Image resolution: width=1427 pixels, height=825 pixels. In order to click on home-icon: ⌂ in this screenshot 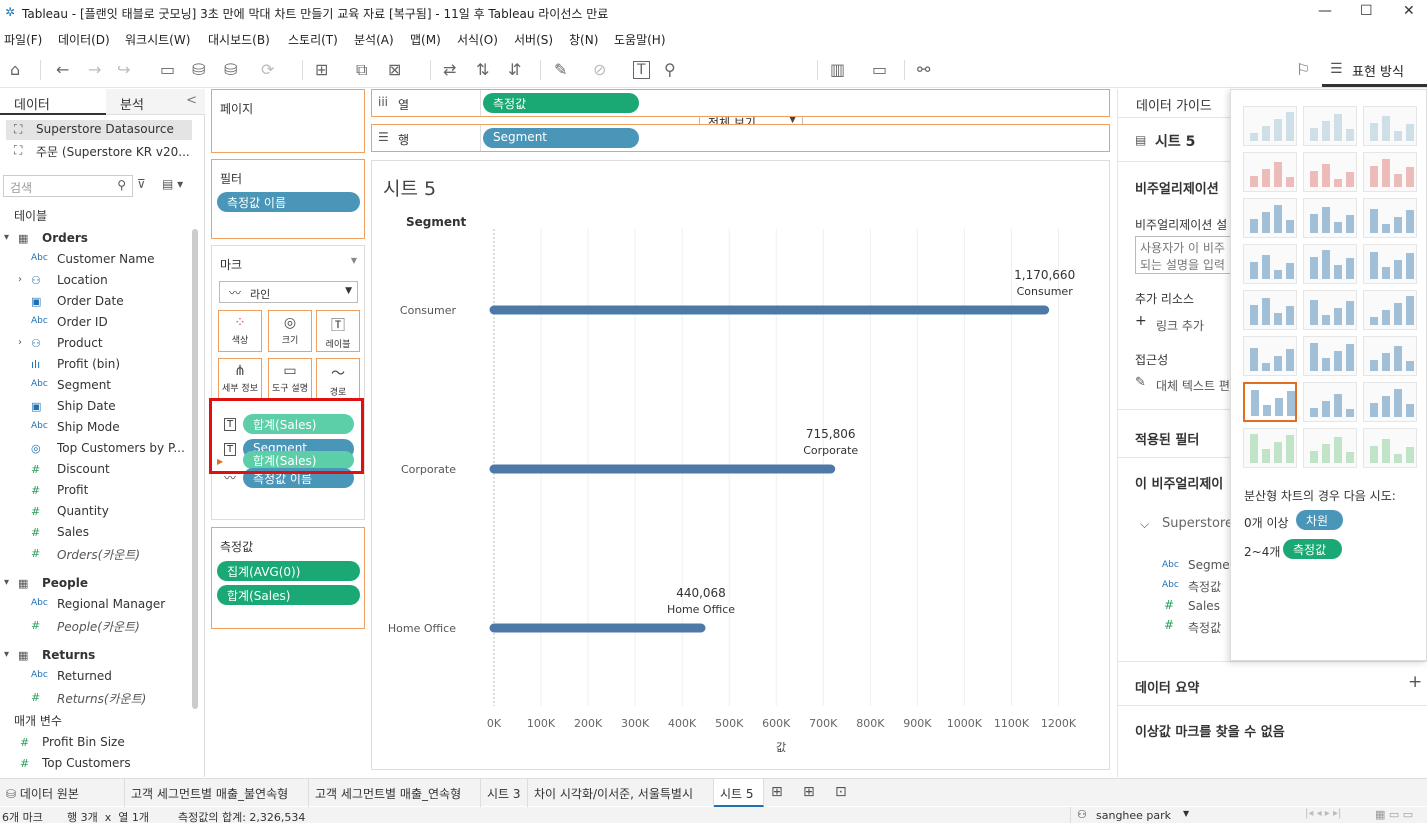, I will do `click(15, 69)`.